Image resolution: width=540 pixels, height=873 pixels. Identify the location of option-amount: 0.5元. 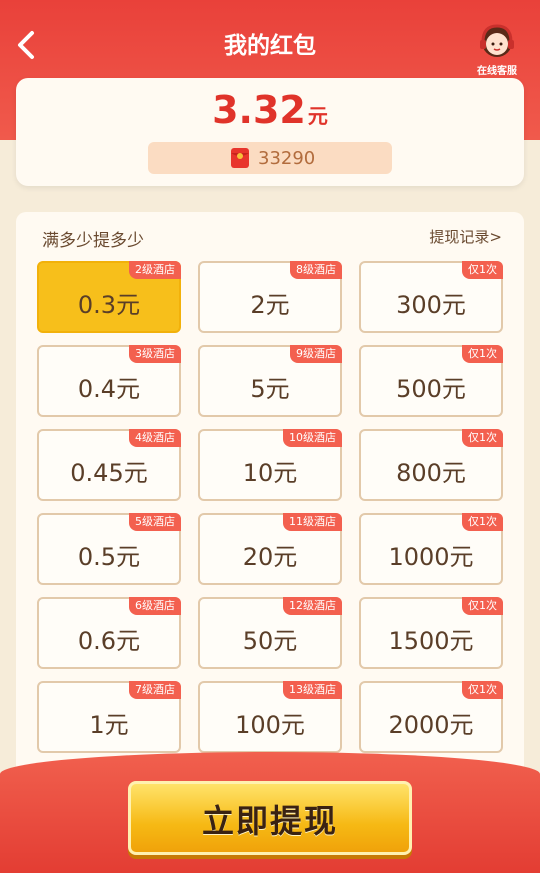
(109, 557).